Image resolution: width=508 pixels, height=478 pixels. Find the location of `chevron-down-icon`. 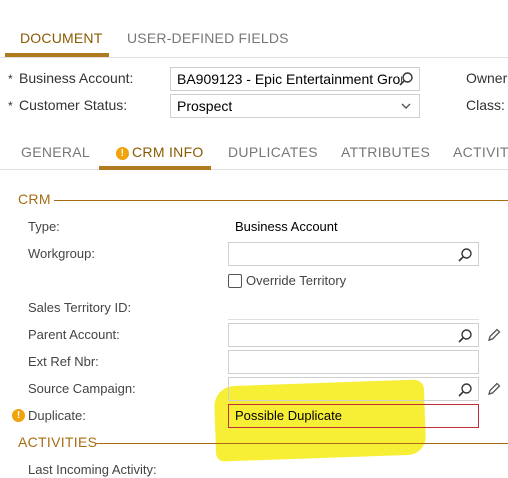

chevron-down-icon is located at coordinates (406, 106).